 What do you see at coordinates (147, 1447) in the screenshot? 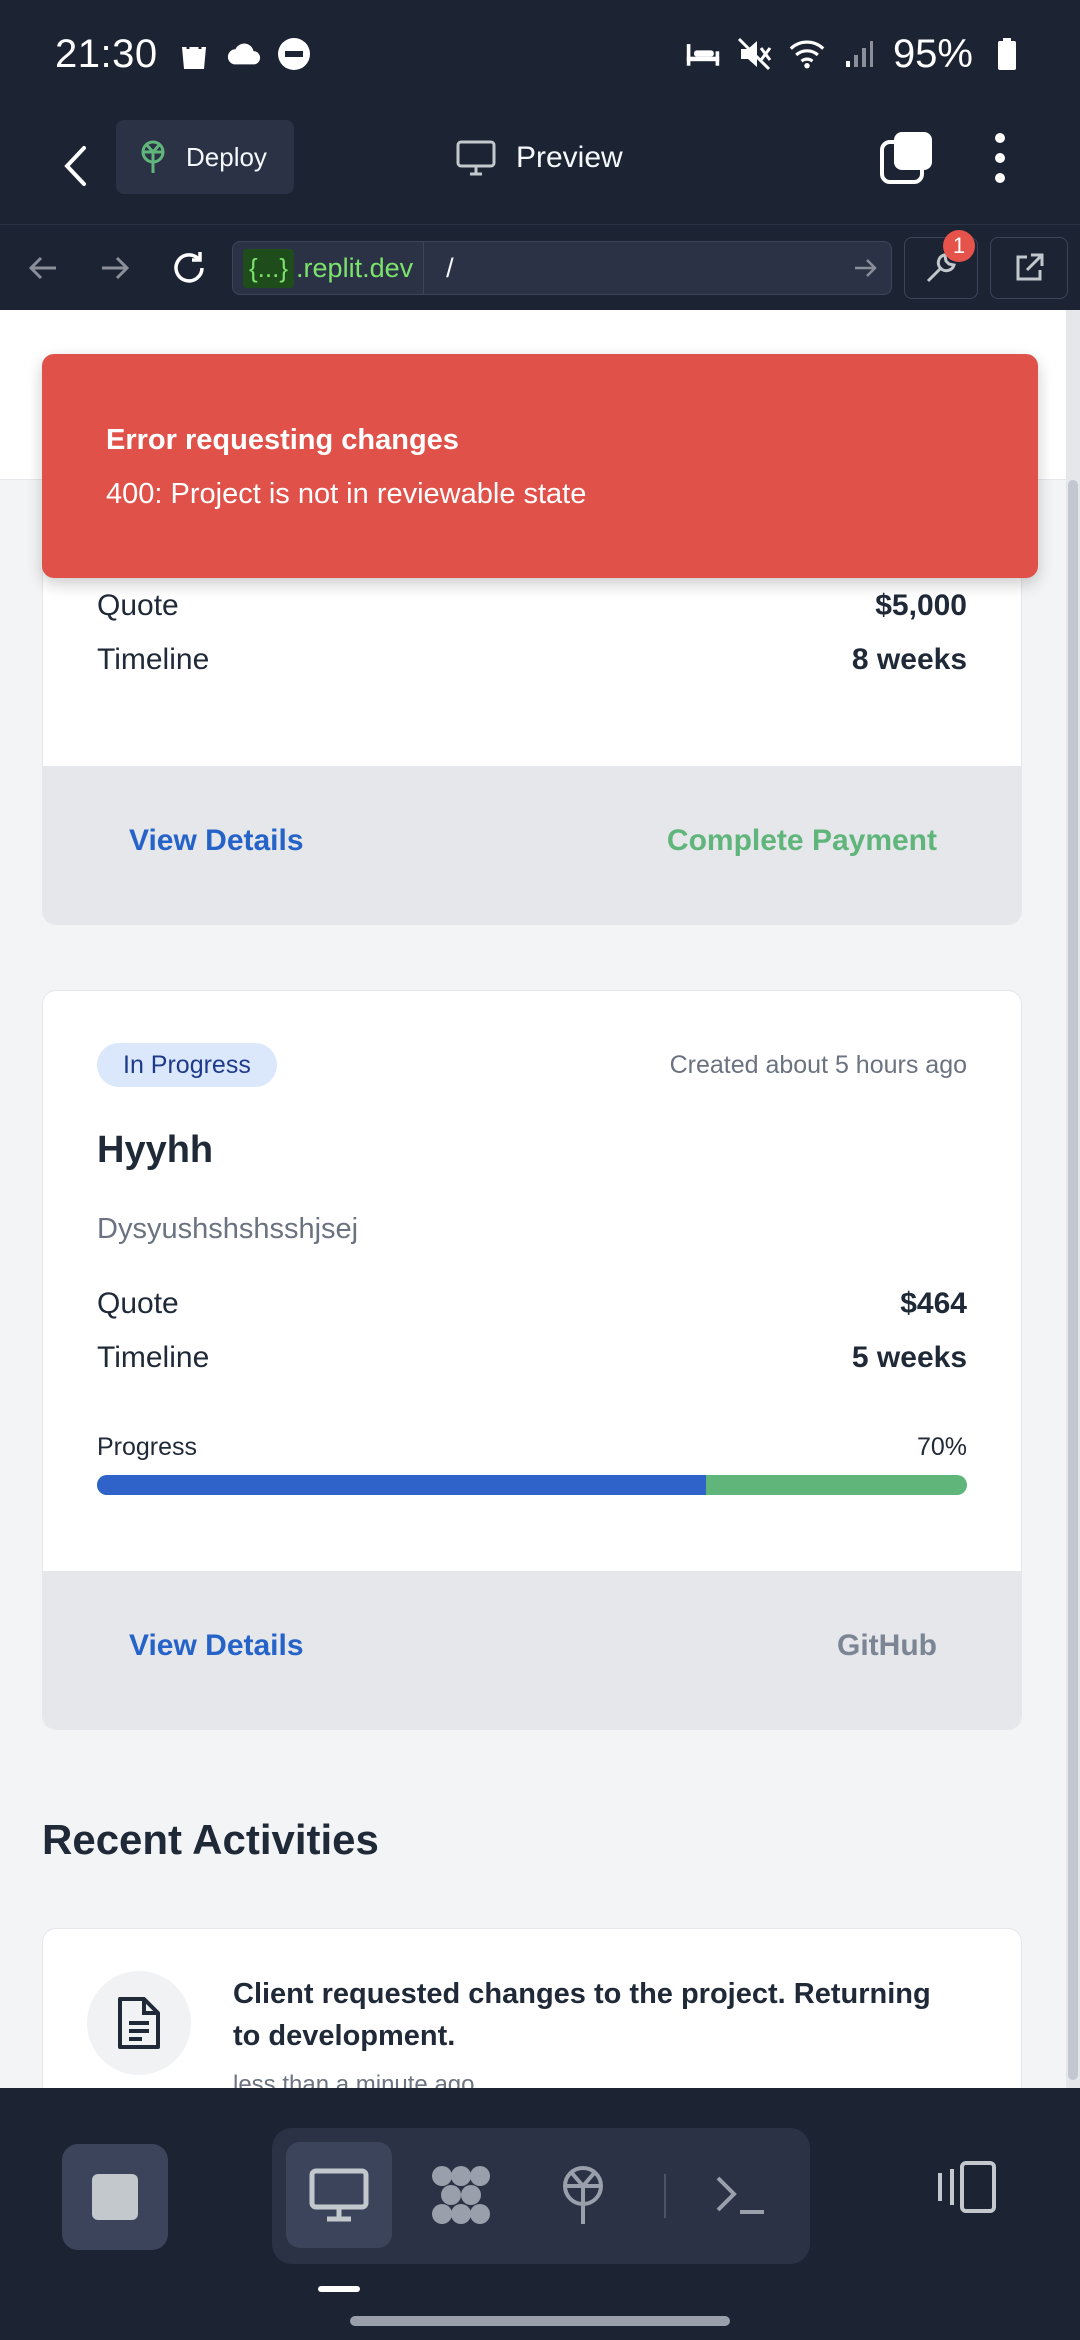
I see `progress-label: Progress` at bounding box center [147, 1447].